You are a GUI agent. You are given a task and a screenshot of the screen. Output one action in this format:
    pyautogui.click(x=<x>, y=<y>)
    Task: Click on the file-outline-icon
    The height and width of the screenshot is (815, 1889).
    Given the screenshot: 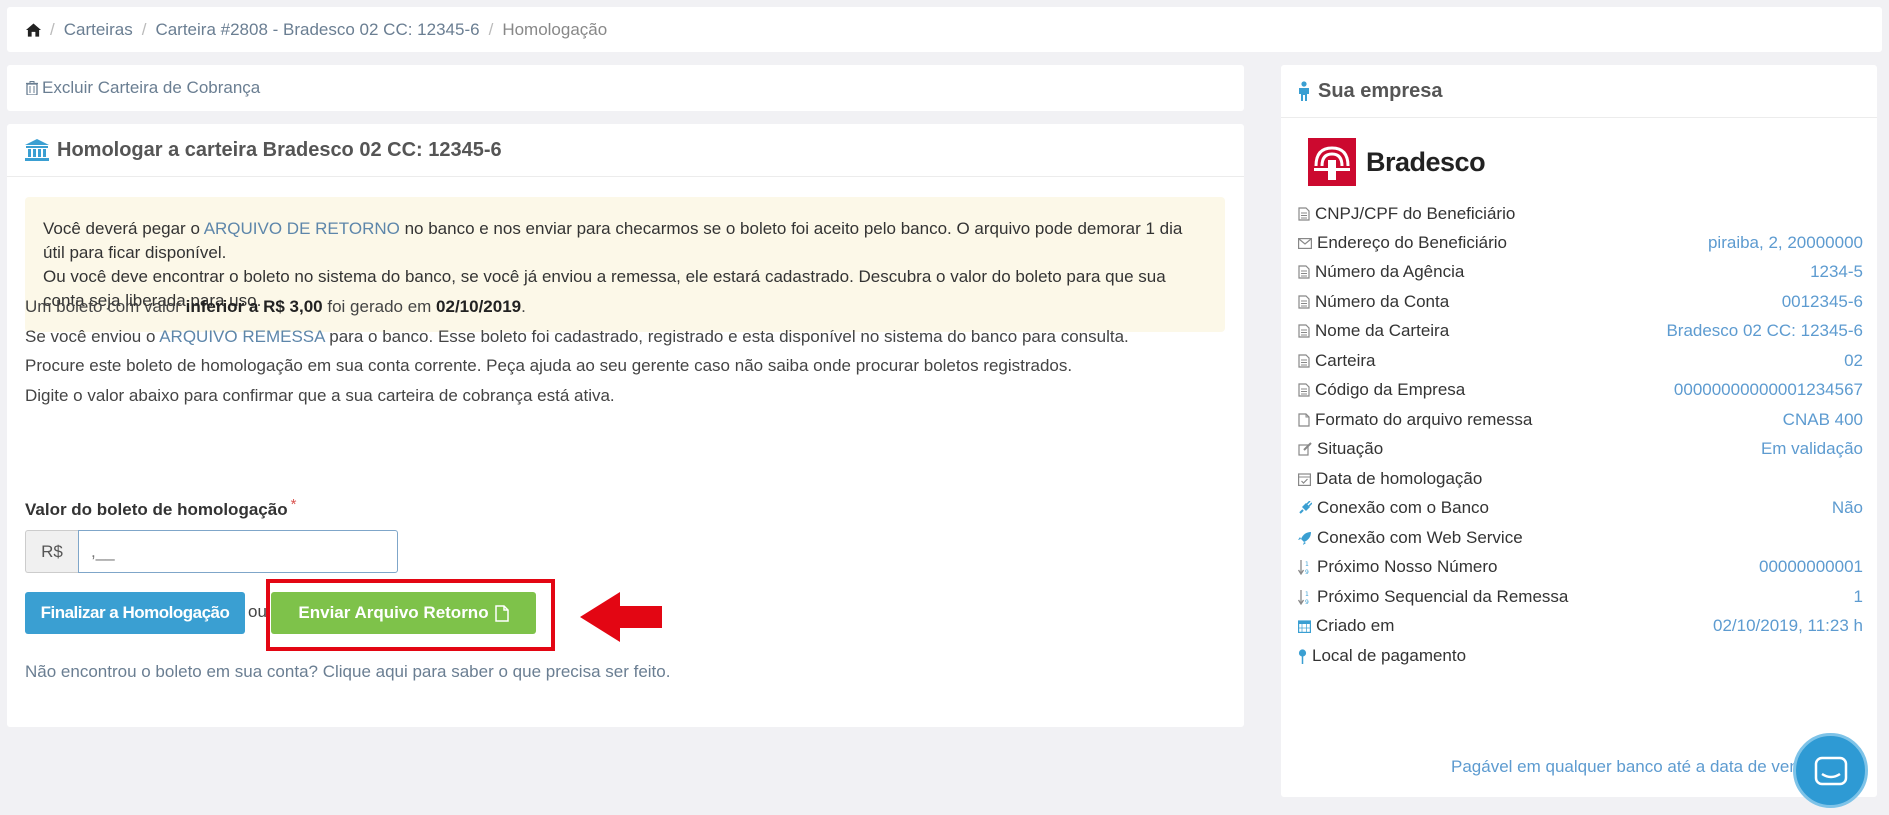 What is the action you would take?
    pyautogui.click(x=1304, y=420)
    